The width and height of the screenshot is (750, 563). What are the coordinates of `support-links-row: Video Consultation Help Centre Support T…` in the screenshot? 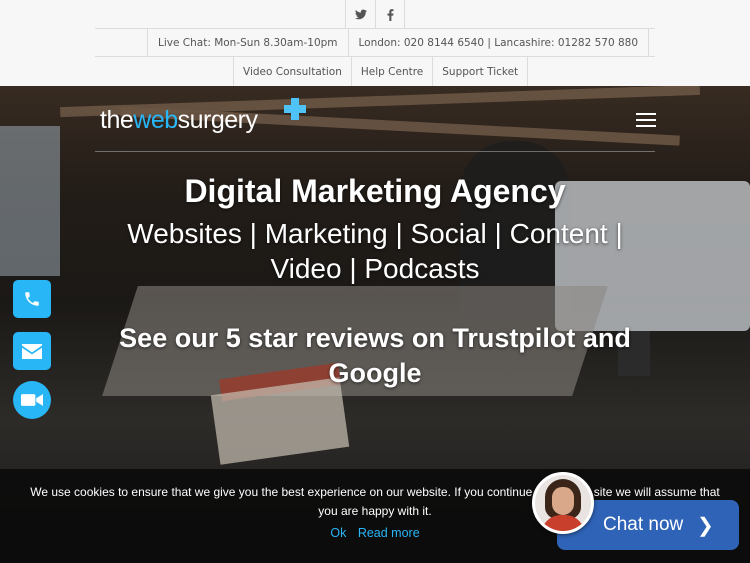 It's located at (381, 71).